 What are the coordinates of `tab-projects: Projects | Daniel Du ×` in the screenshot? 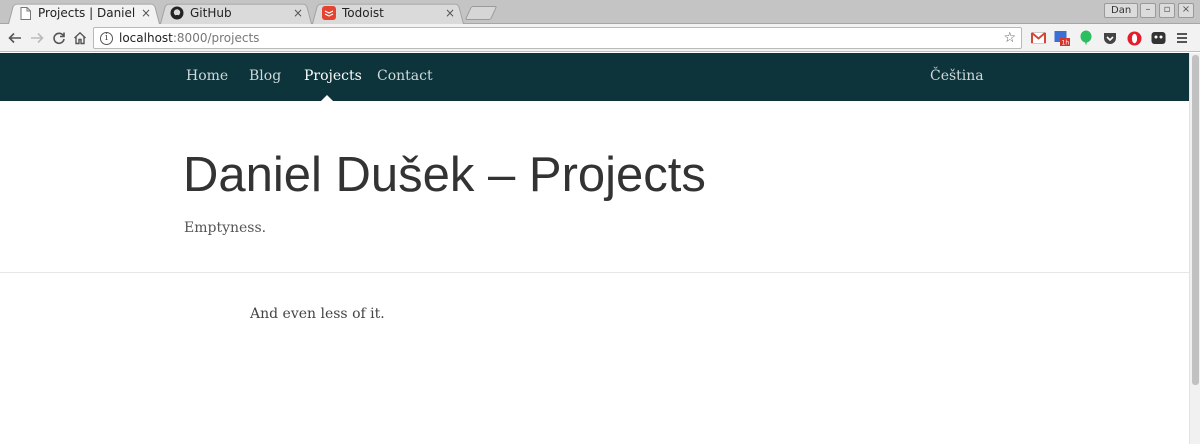 It's located at (84, 13).